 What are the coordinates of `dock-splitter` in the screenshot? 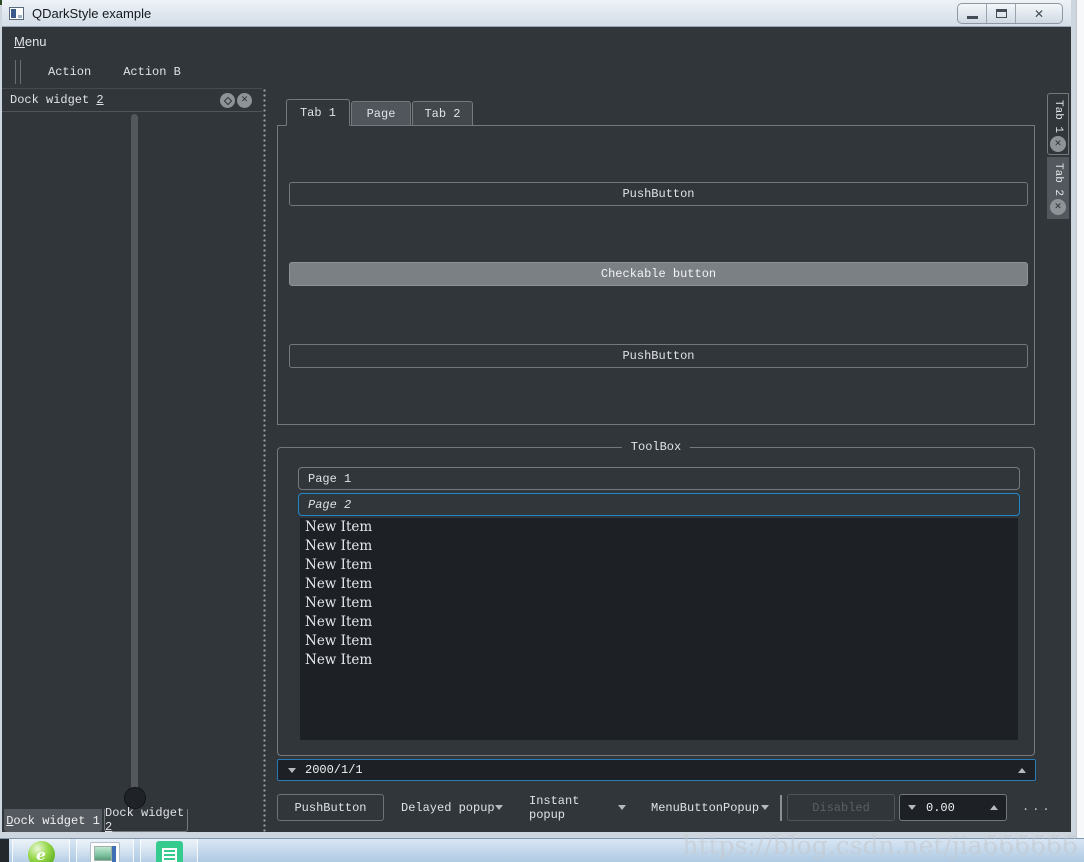 It's located at (264, 460).